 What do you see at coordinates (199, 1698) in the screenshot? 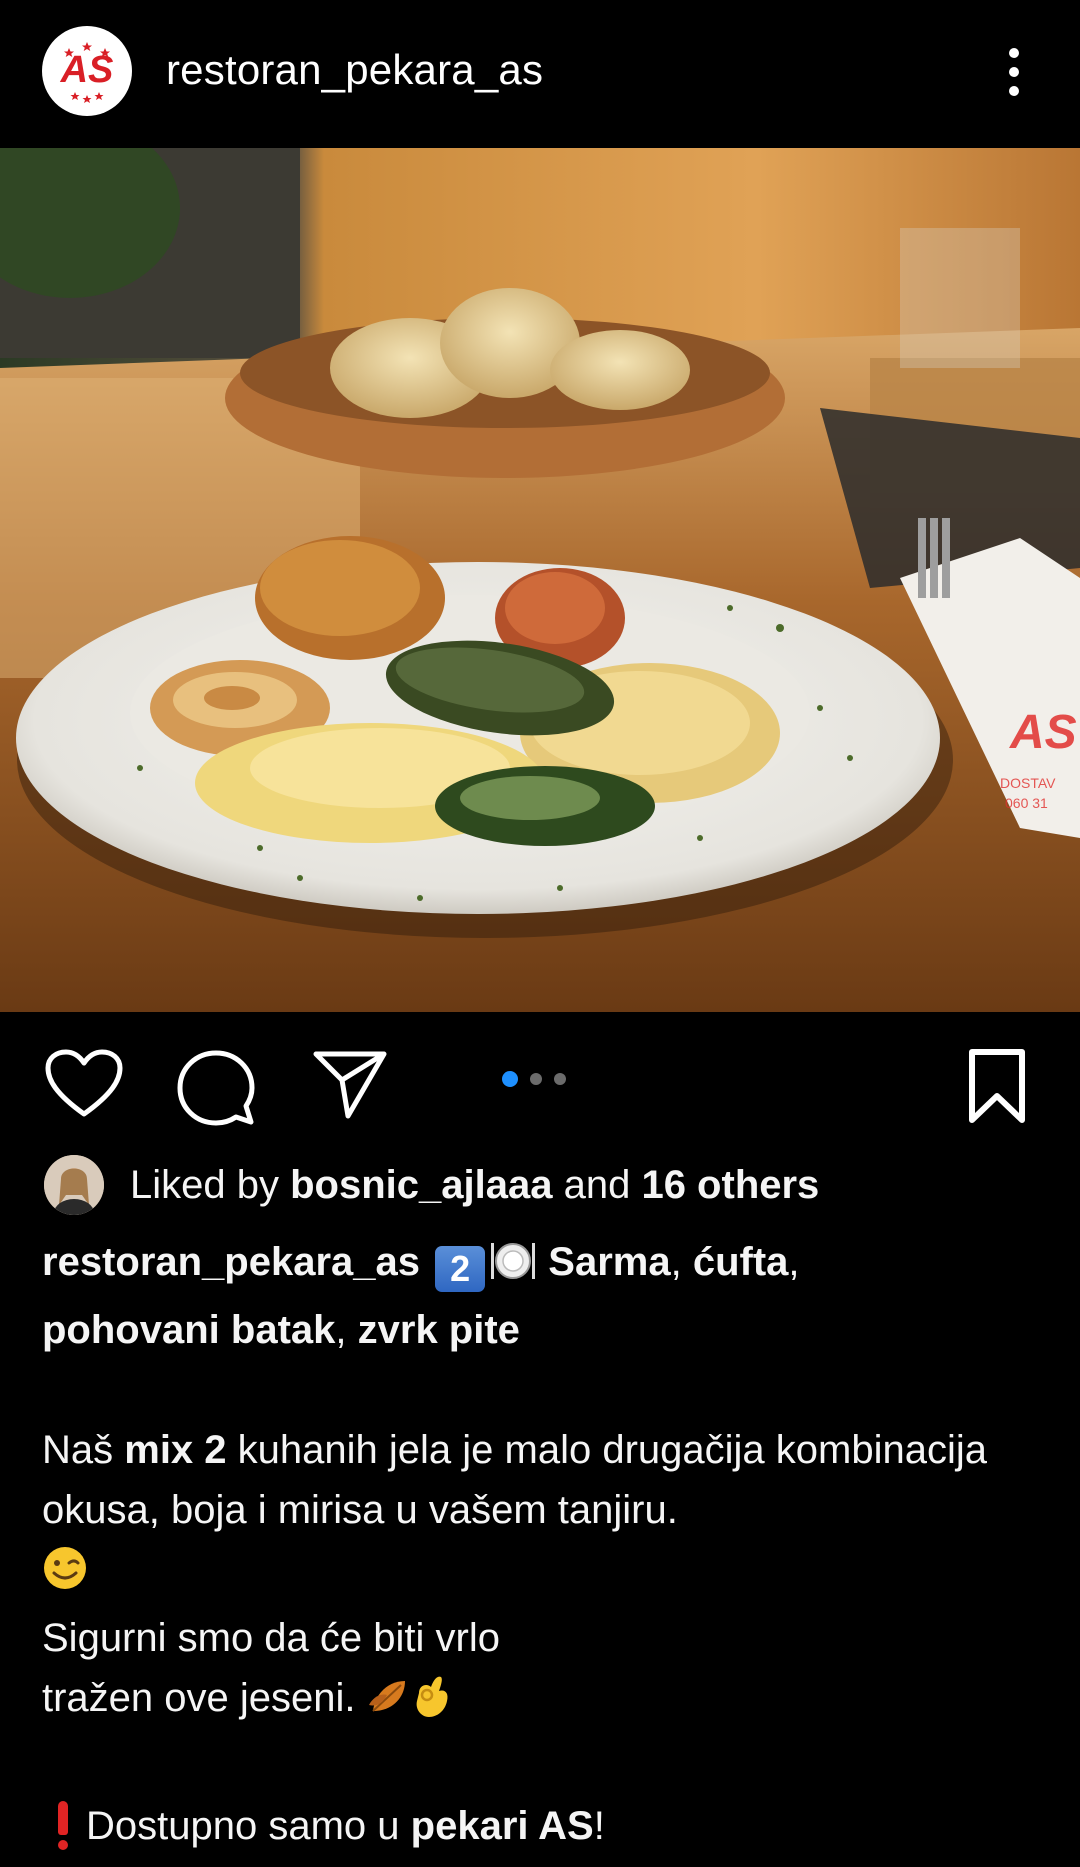
I see `caption-body-2b: tražen ove jeseni.` at bounding box center [199, 1698].